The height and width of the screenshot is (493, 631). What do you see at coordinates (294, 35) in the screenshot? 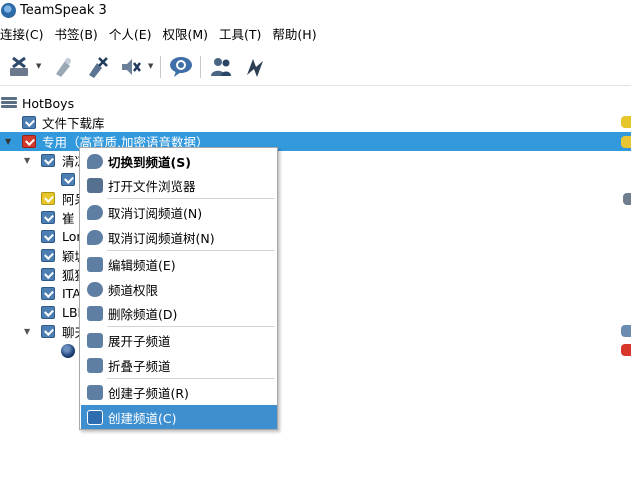
I see `menu-help: 帮助(H)` at bounding box center [294, 35].